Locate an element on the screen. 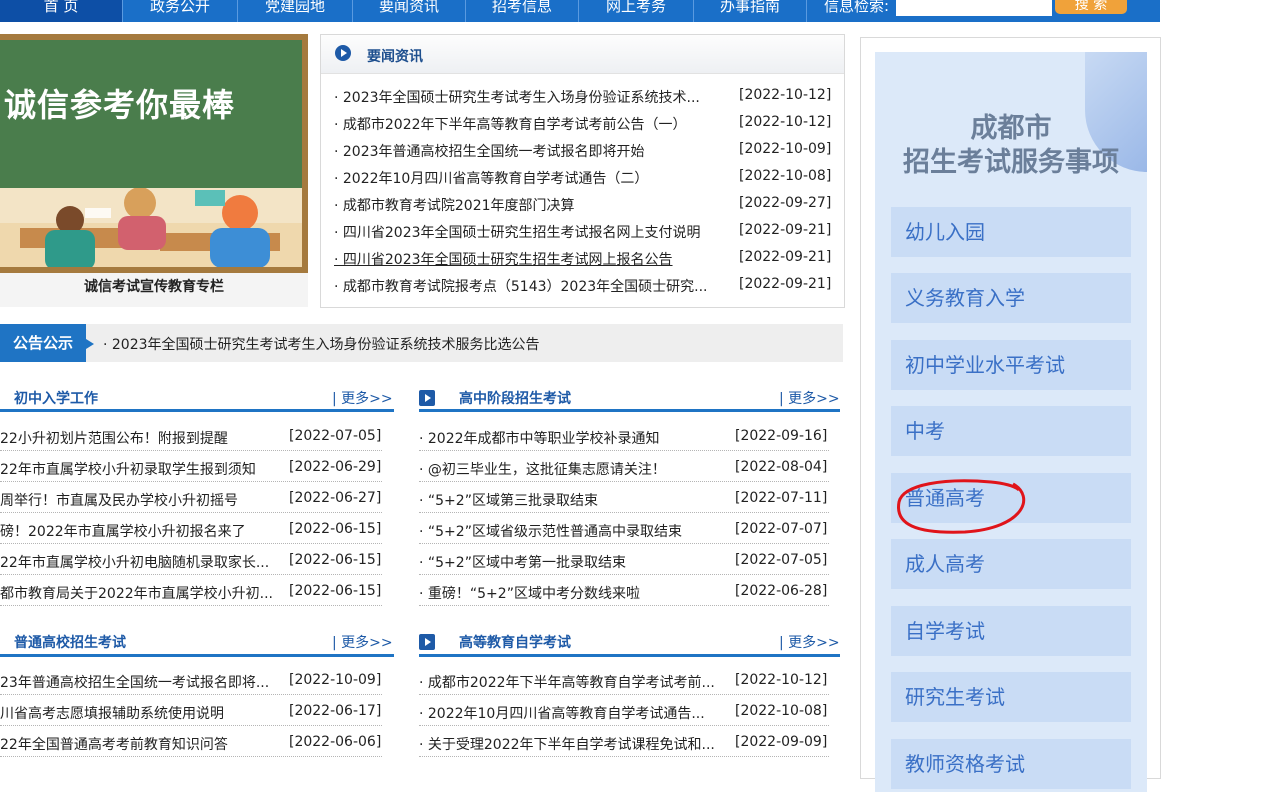 This screenshot has height=792, width=1270. annotation-circle is located at coordinates (961, 506).